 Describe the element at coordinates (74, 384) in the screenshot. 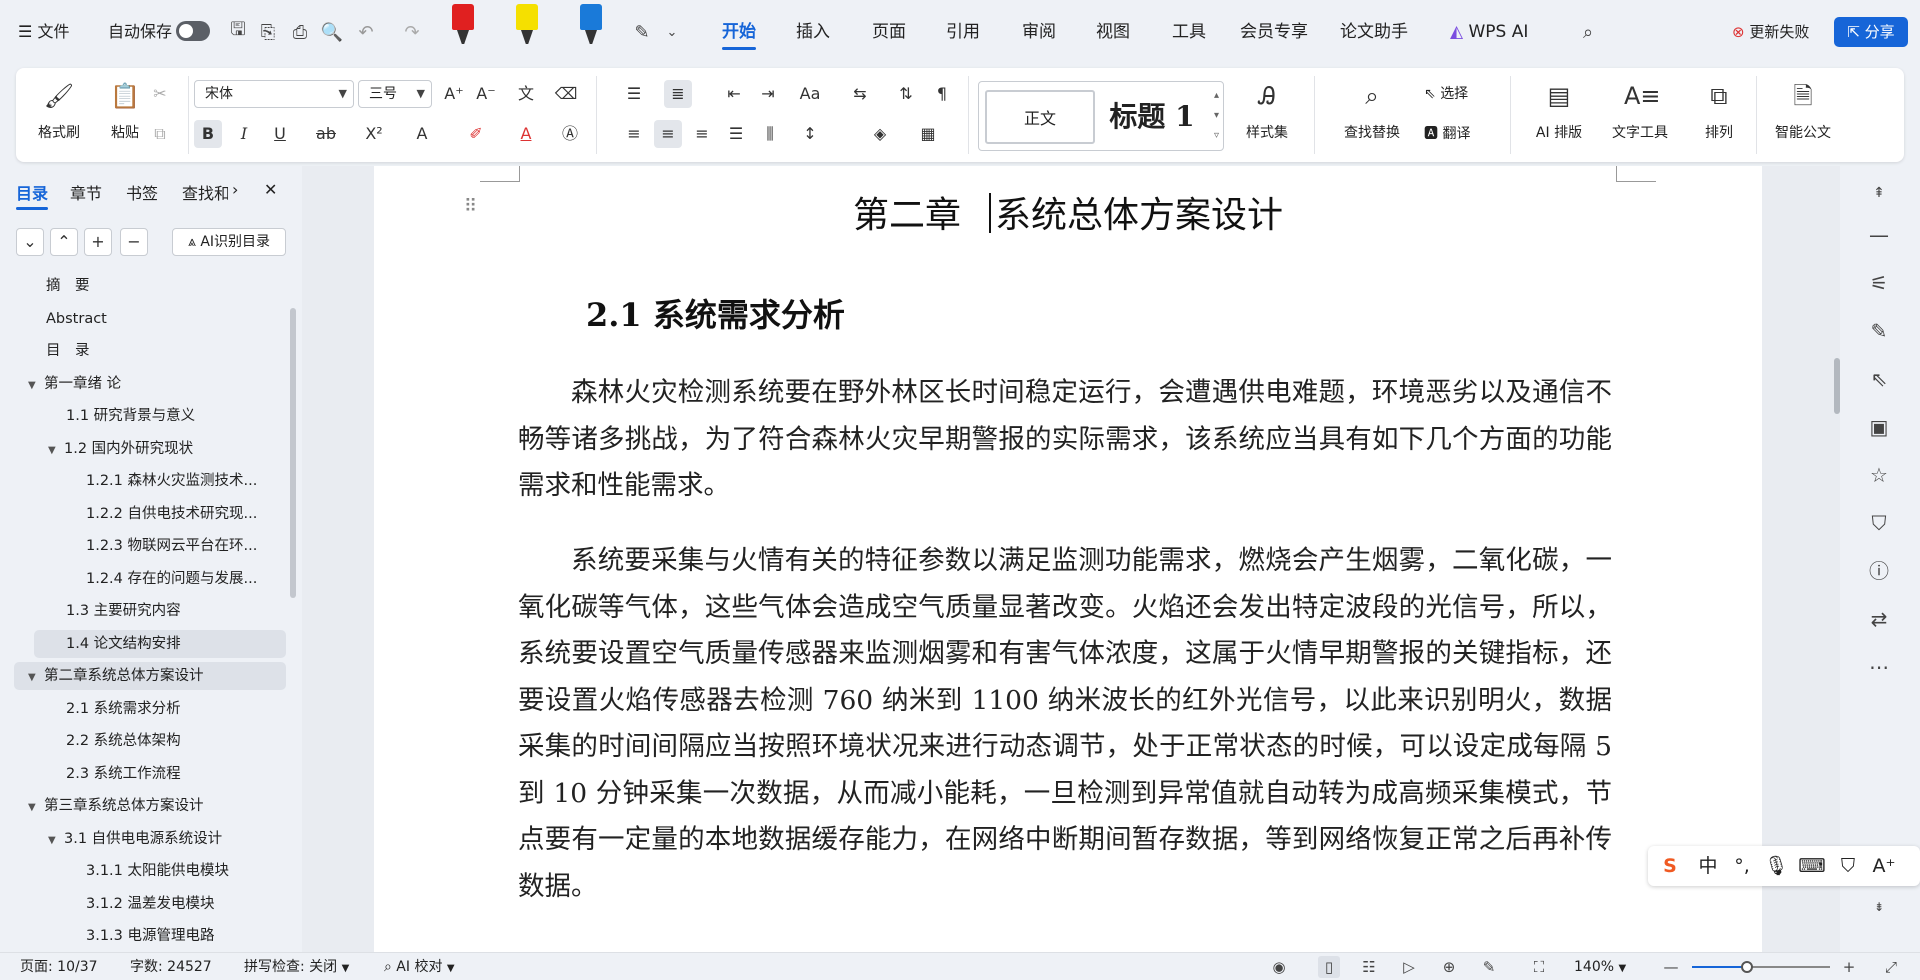

I see `toc-item: ▼ 第一章绪 论` at that location.